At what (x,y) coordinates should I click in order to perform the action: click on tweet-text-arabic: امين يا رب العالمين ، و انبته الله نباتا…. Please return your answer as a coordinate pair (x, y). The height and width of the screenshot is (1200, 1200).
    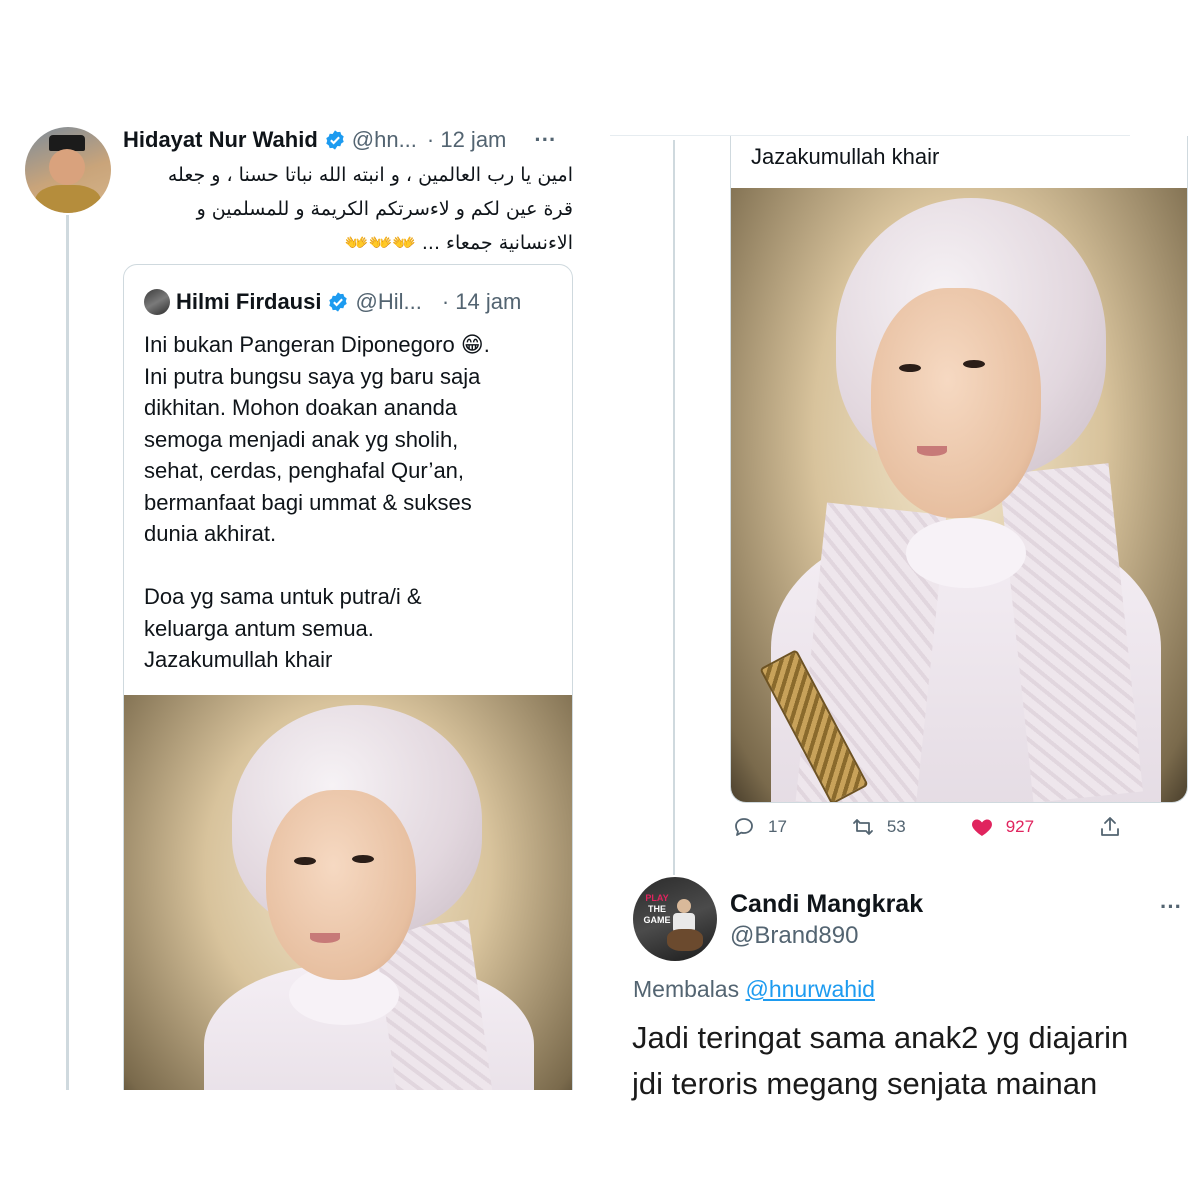
    Looking at the image, I should click on (348, 209).